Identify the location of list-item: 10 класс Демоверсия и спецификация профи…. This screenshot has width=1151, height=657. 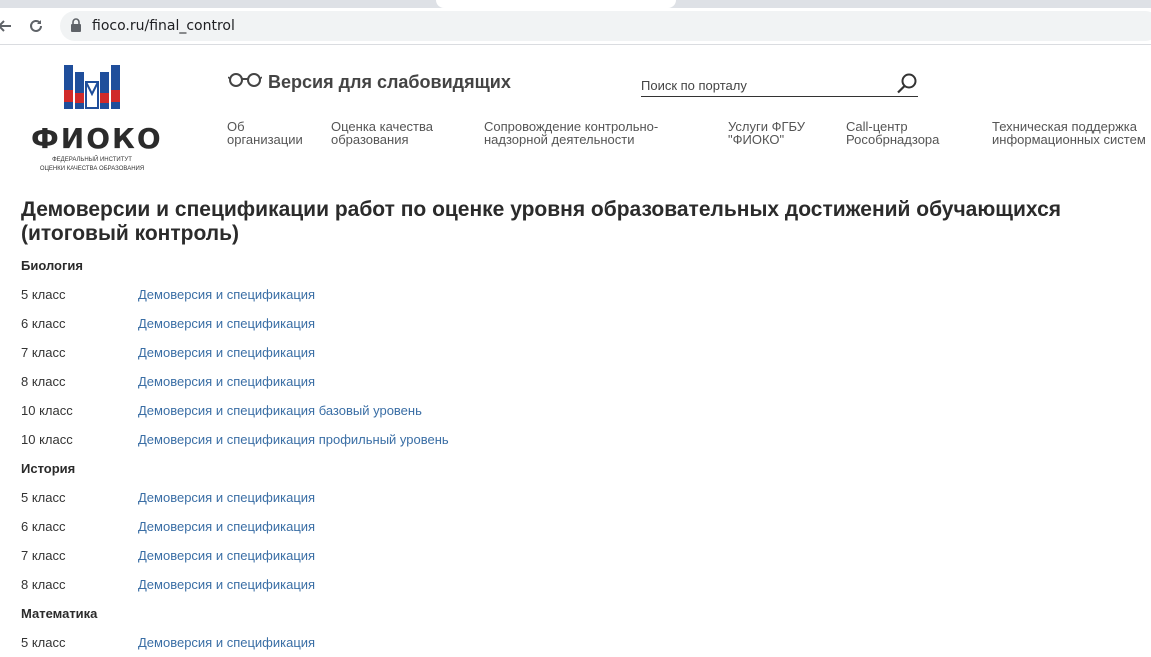
(576, 439).